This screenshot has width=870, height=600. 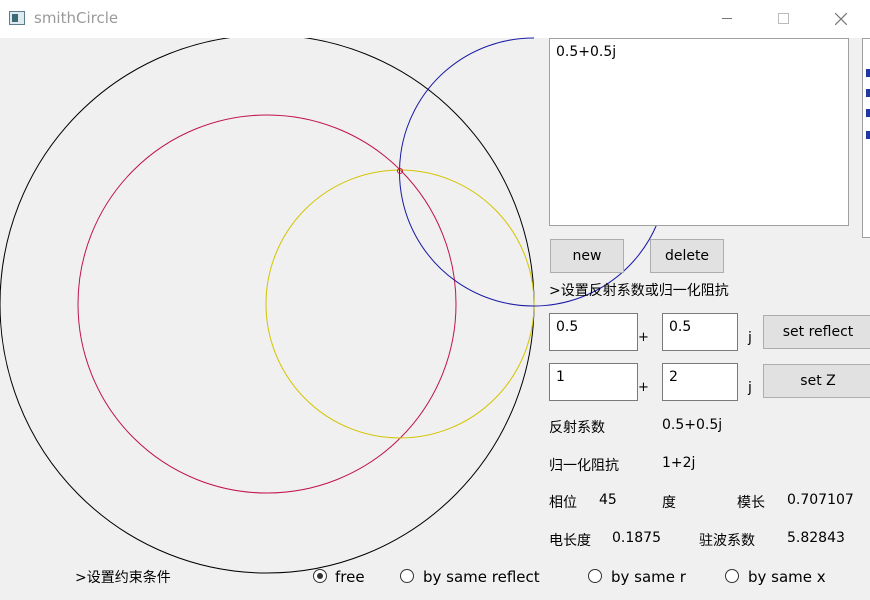 What do you see at coordinates (320, 576) in the screenshot?
I see `radio-free` at bounding box center [320, 576].